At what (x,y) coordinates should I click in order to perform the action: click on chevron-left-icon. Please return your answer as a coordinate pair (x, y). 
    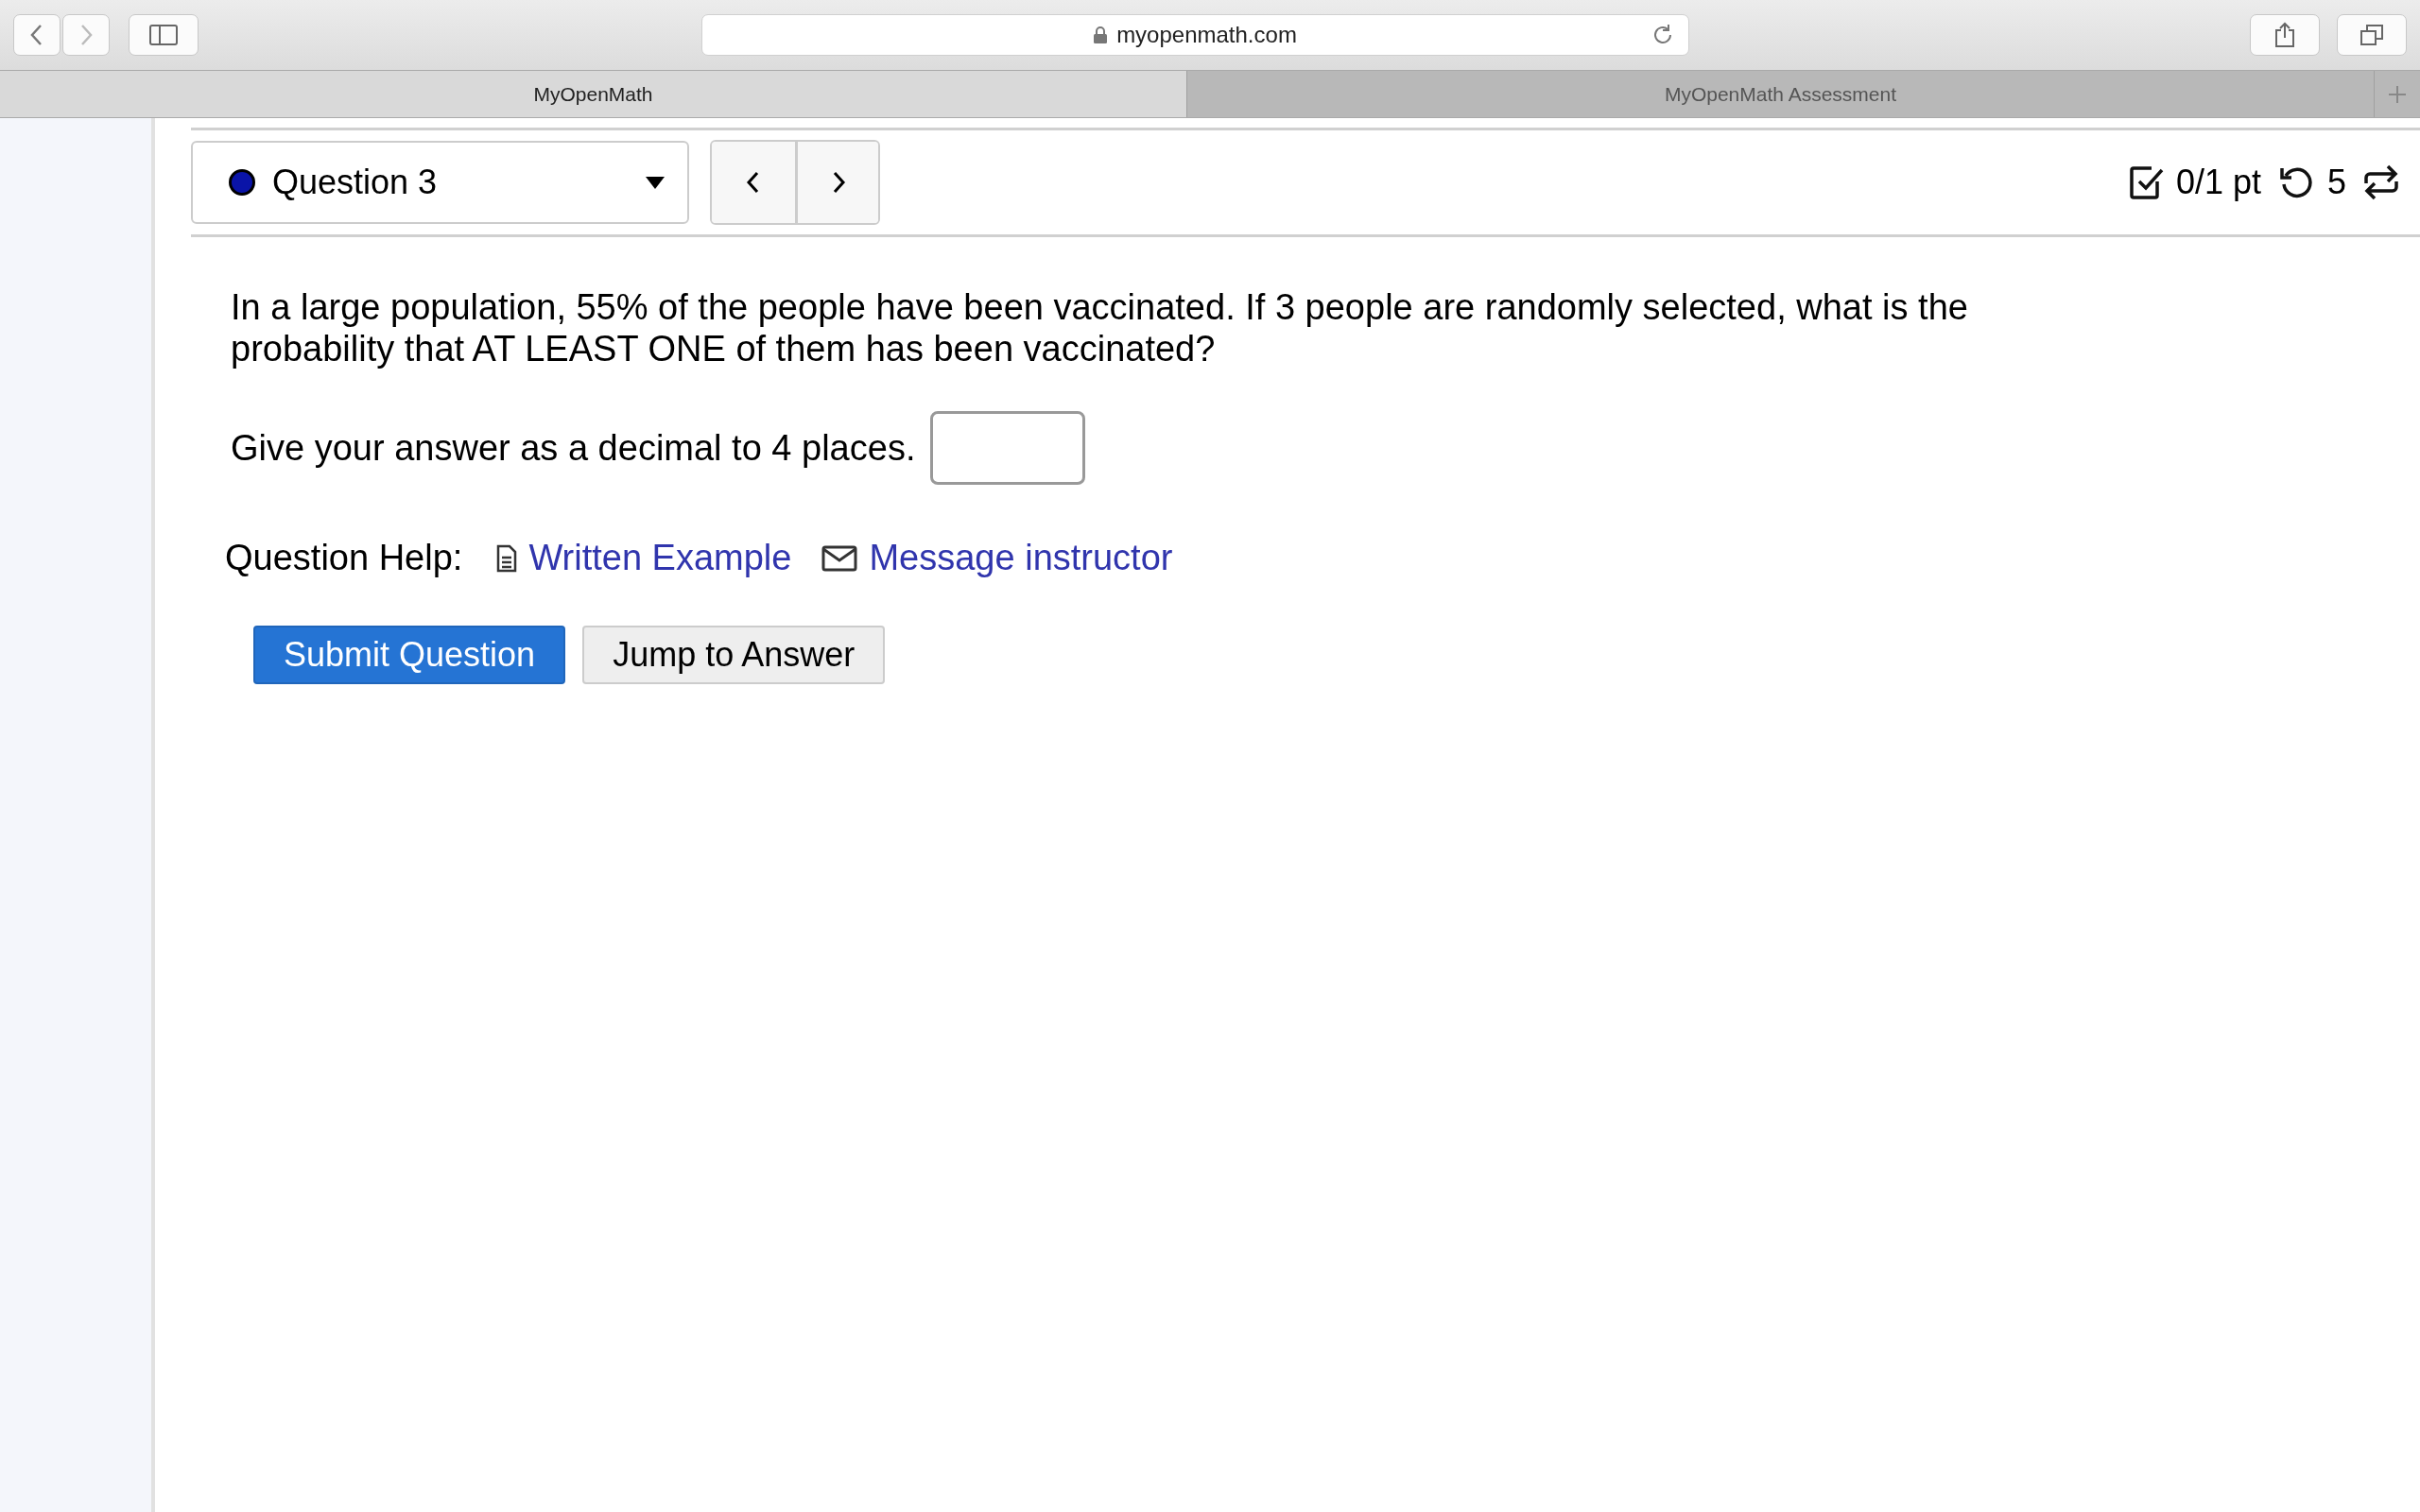
    Looking at the image, I should click on (753, 182).